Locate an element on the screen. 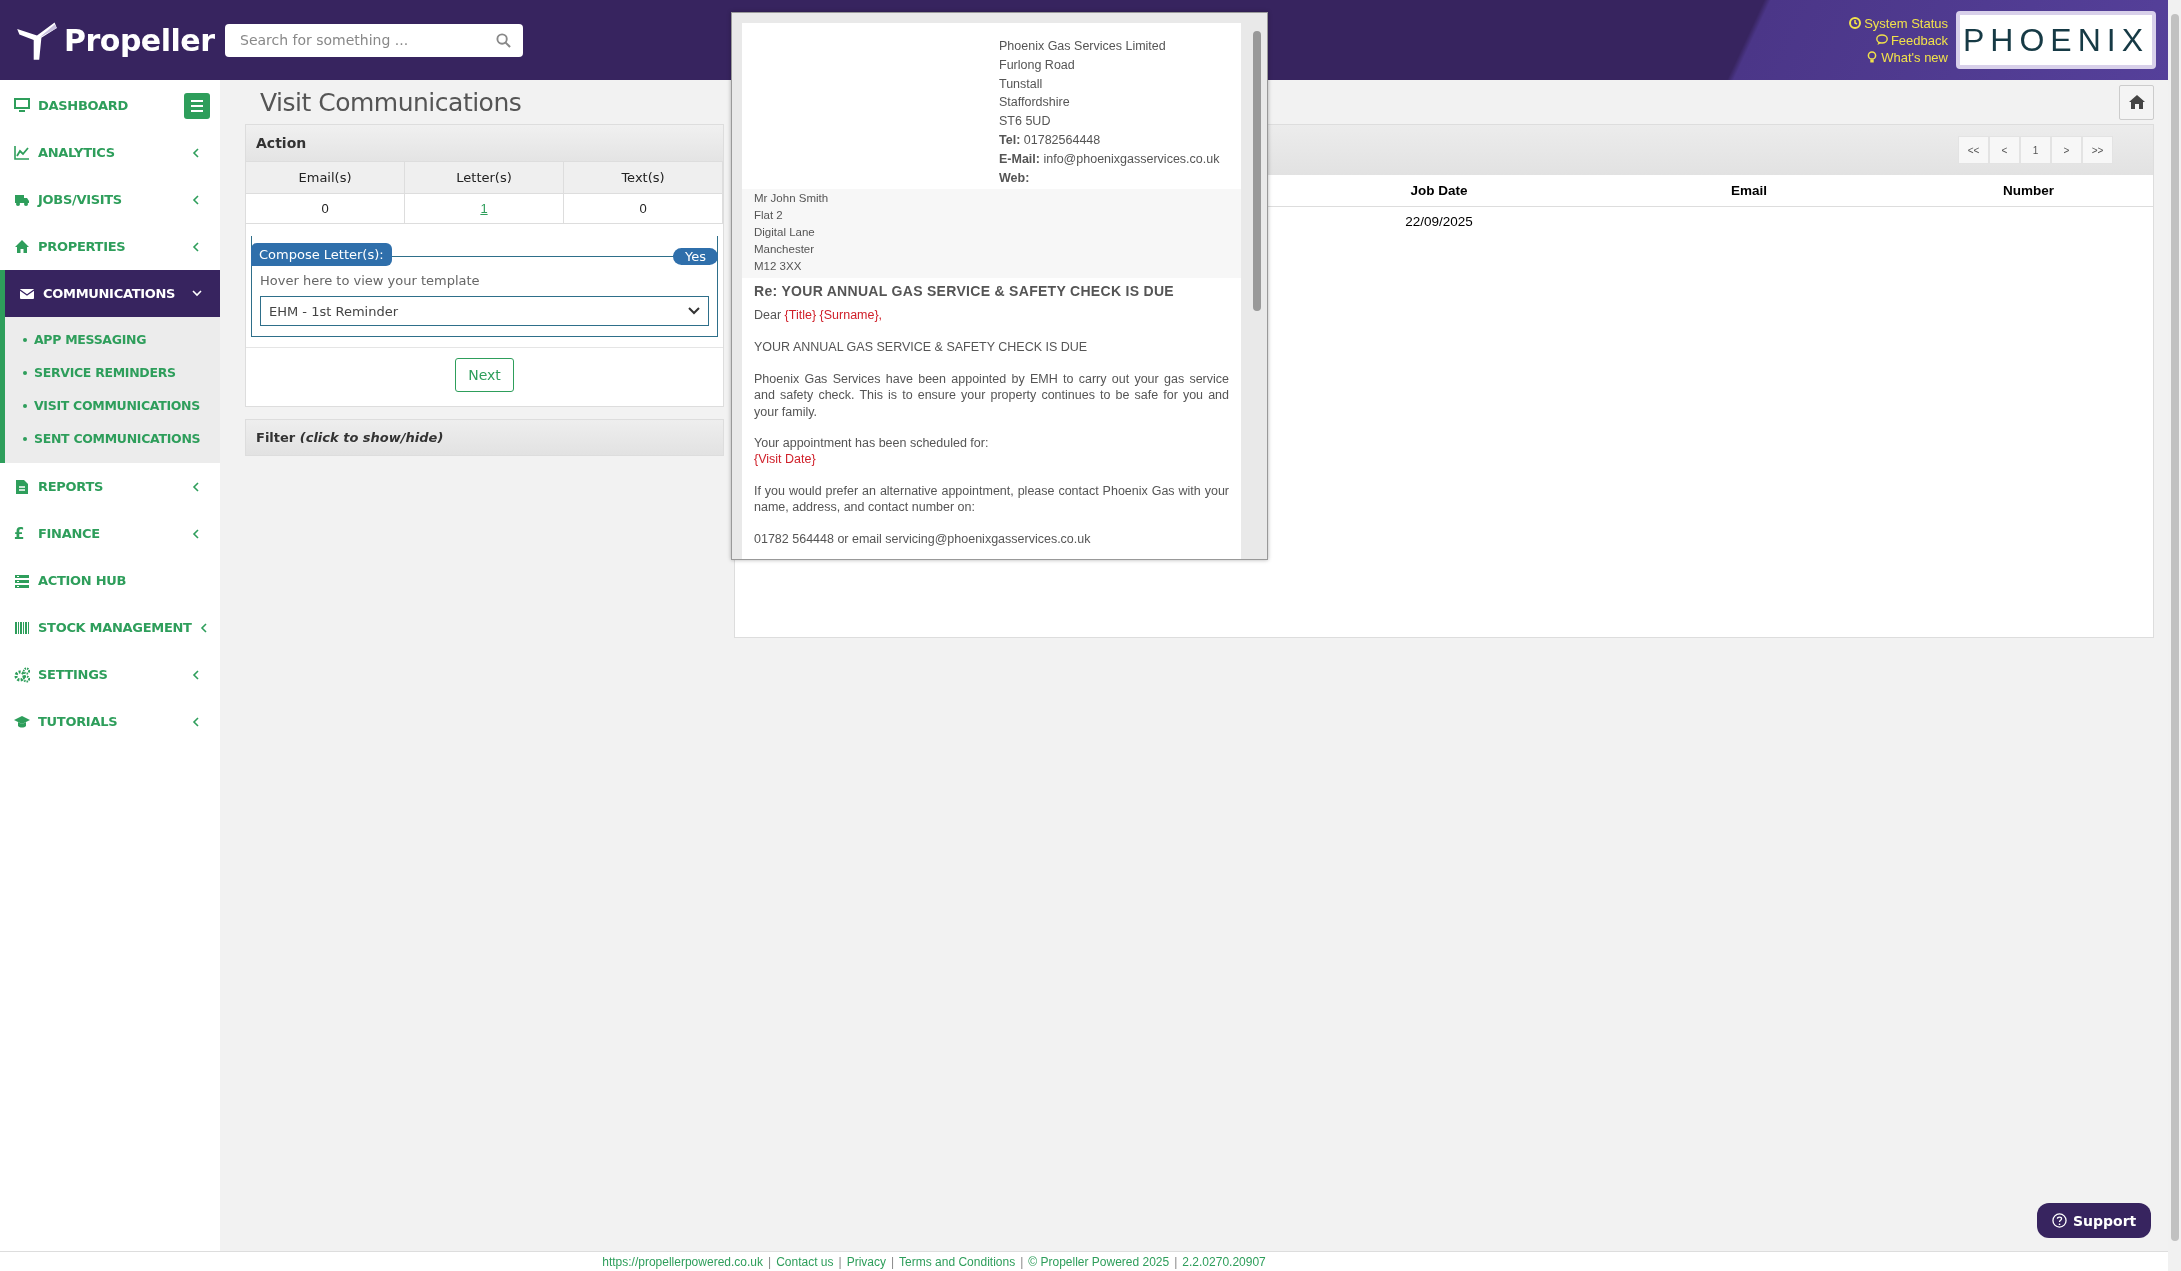 This screenshot has width=2181, height=1271. home-icon is located at coordinates (2136, 102).